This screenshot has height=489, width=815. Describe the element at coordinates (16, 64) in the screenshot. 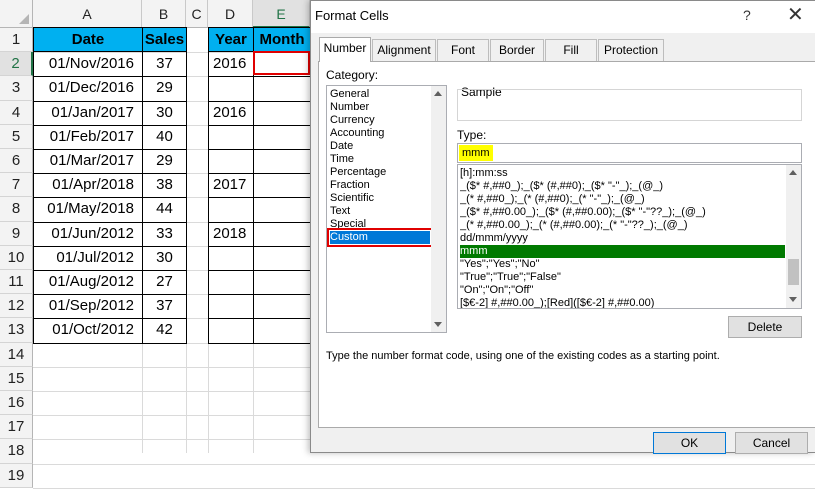

I see `row-header-2: 2` at that location.